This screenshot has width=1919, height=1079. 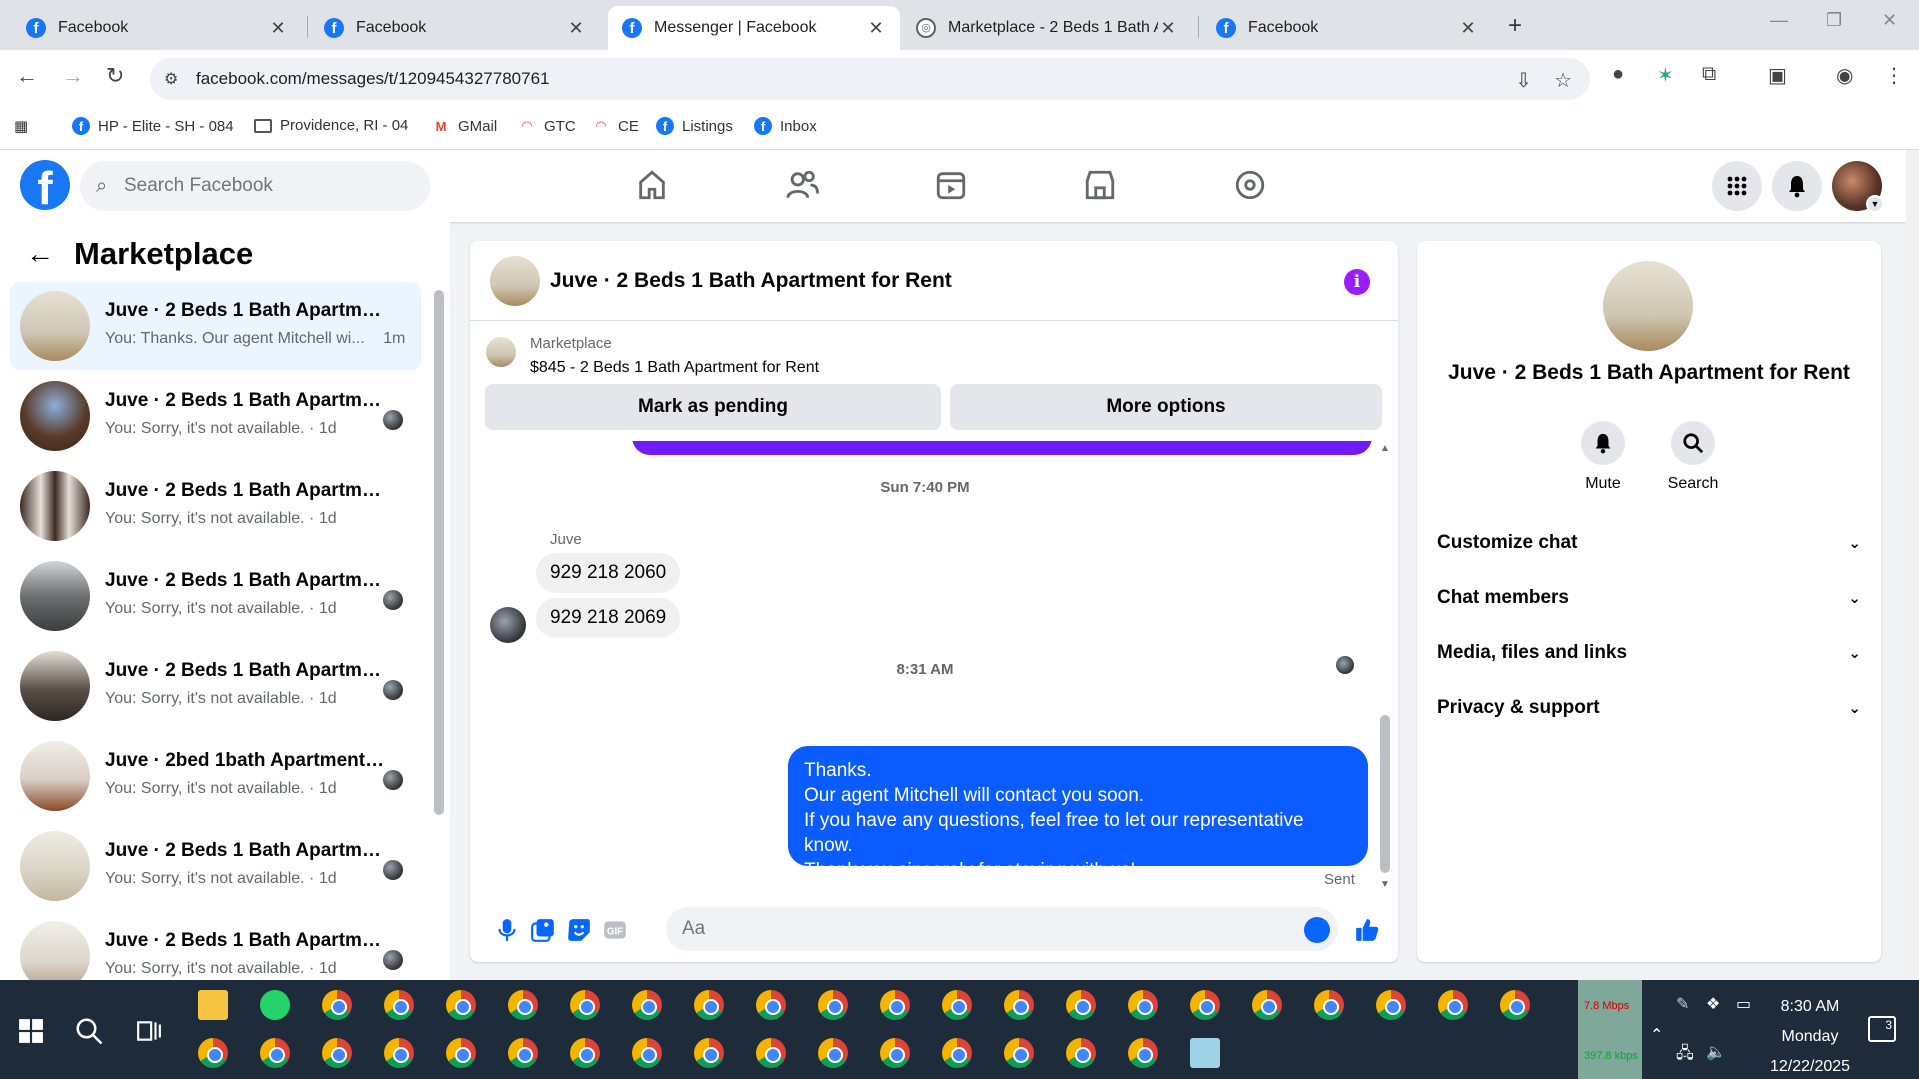 What do you see at coordinates (45, 185) in the screenshot?
I see `facebook-logo-icon: f` at bounding box center [45, 185].